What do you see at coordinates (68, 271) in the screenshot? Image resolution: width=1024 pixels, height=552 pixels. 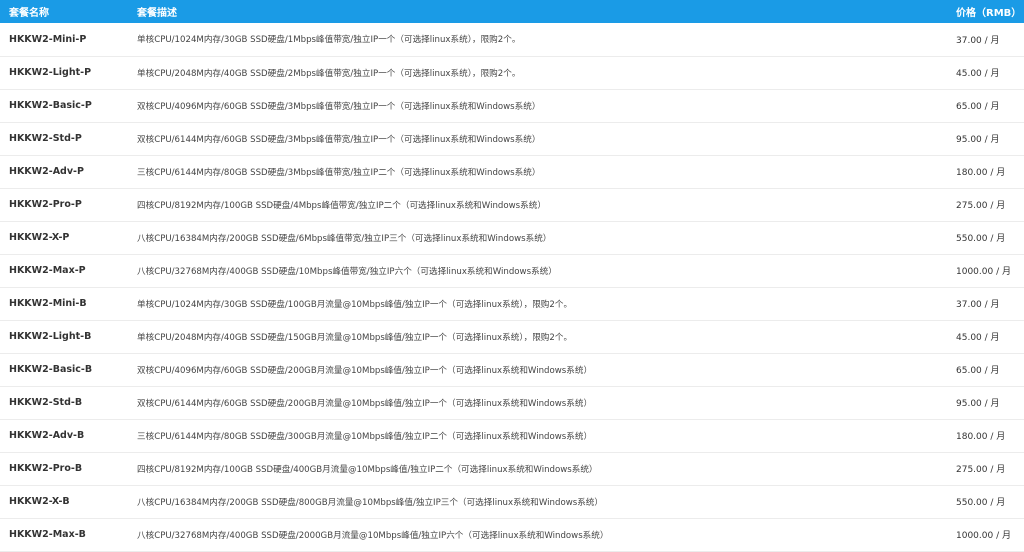 I see `plan-name-cell: HKKW2-Max-P` at bounding box center [68, 271].